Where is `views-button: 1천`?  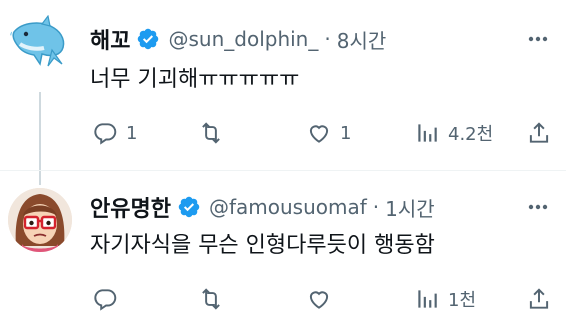 views-button: 1천 is located at coordinates (445, 299).